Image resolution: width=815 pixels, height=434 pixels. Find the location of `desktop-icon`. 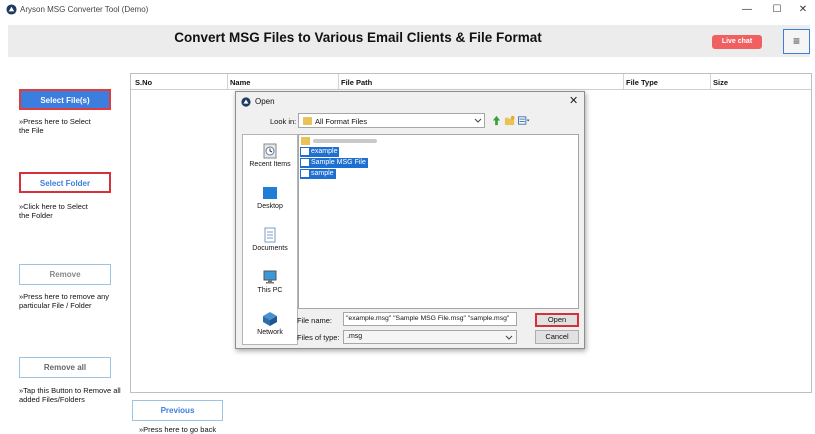

desktop-icon is located at coordinates (270, 193).